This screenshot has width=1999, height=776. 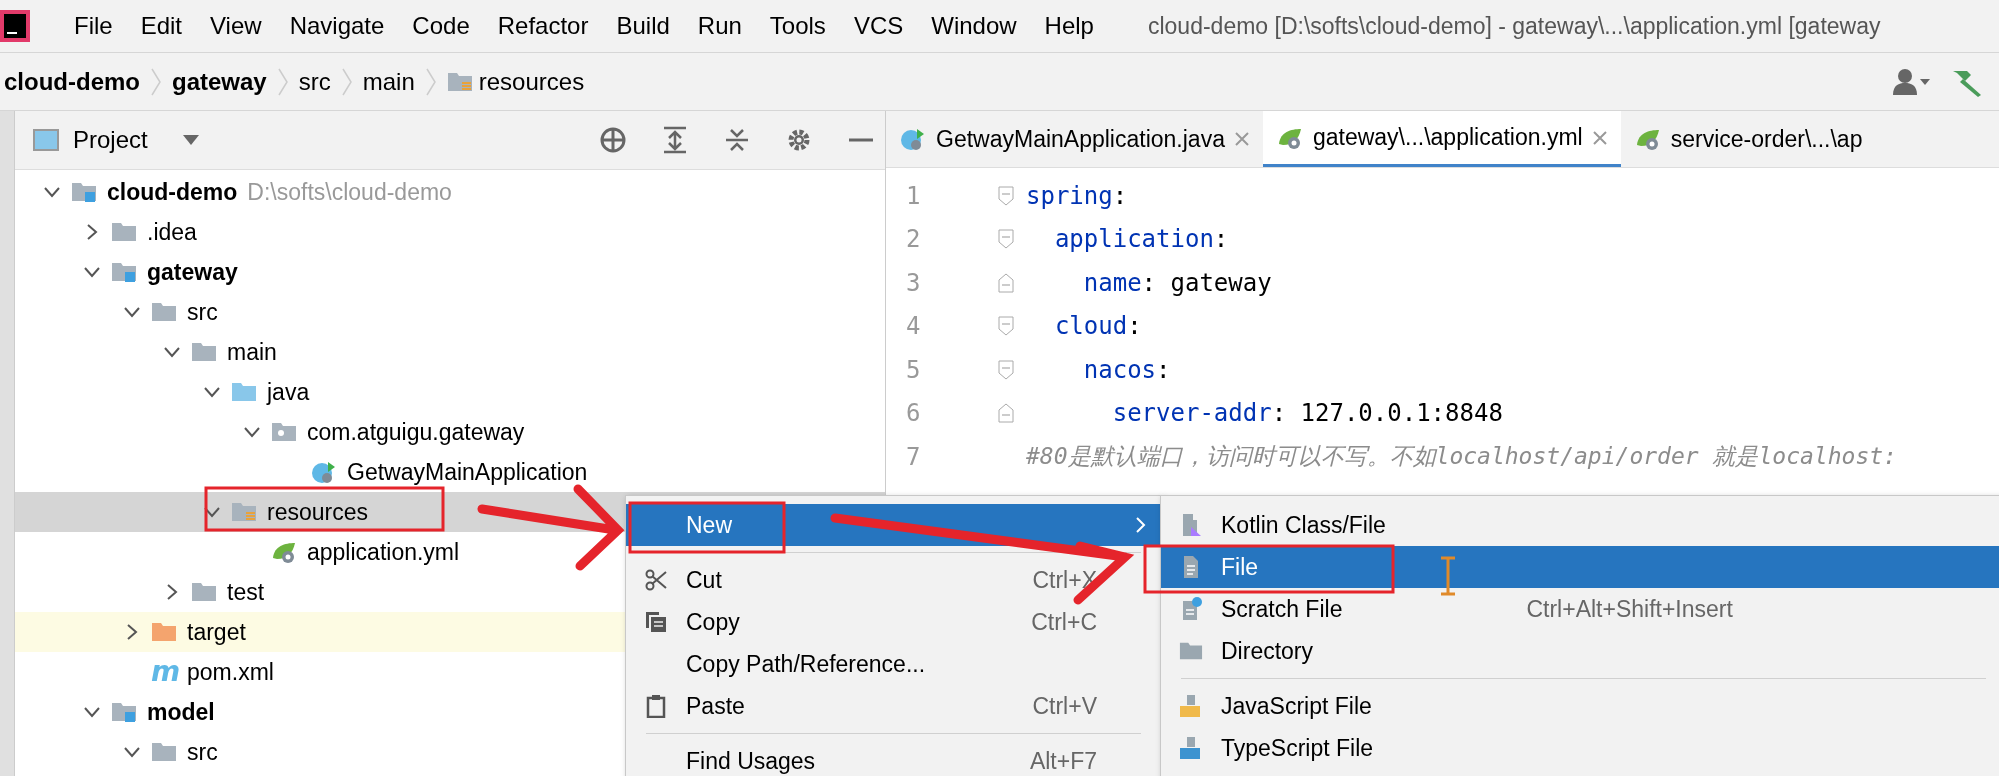 I want to click on menu-item: Window, so click(x=974, y=26).